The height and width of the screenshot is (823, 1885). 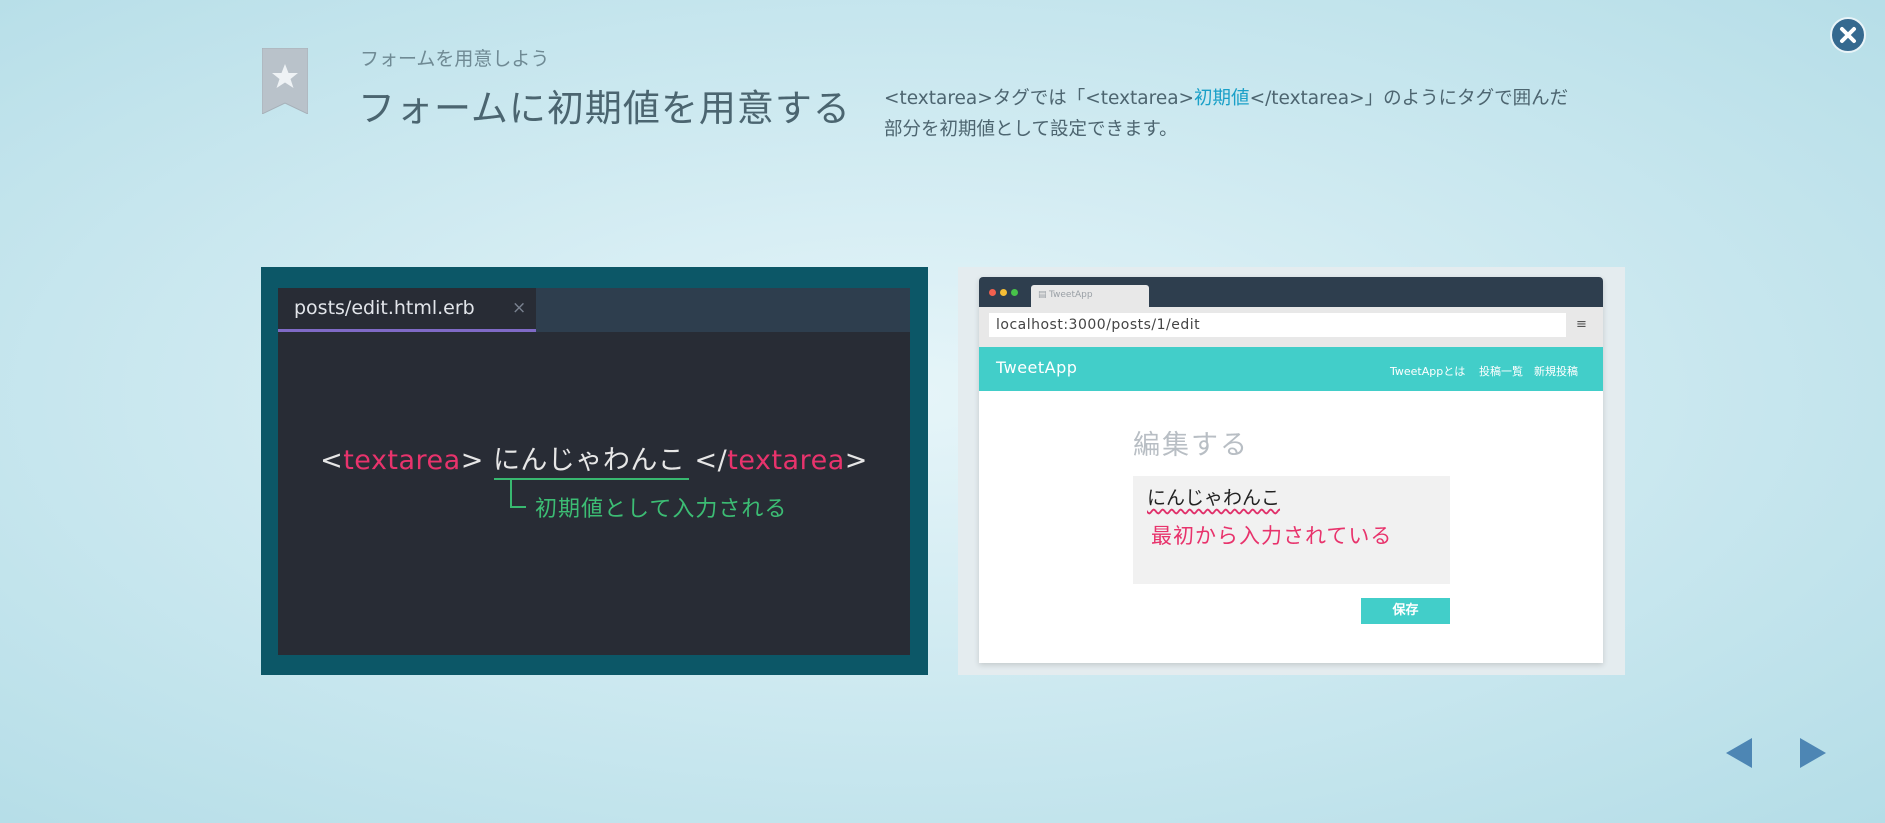 I want to click on browser-titlebar: ▤ TweetApp, so click(x=1291, y=292).